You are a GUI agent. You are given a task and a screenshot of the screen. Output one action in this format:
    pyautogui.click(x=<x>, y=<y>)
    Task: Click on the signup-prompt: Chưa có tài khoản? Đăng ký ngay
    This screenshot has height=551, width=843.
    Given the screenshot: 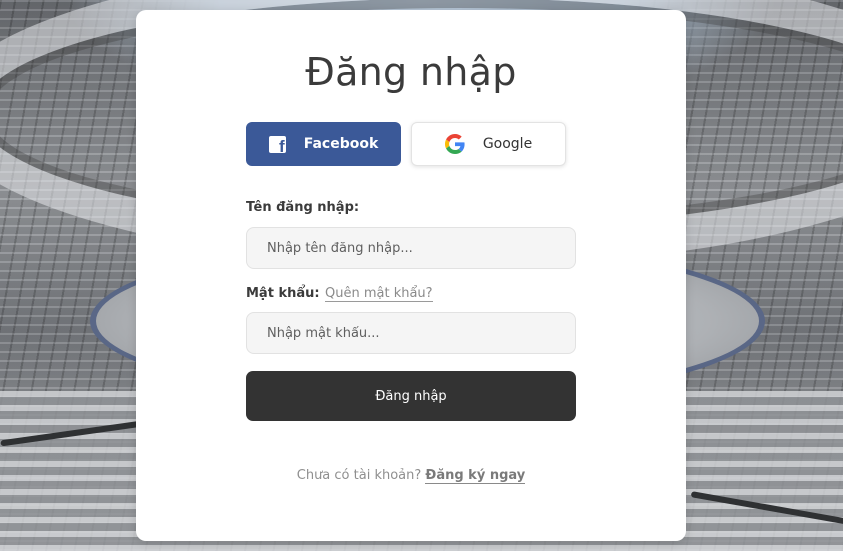 What is the action you would take?
    pyautogui.click(x=411, y=476)
    